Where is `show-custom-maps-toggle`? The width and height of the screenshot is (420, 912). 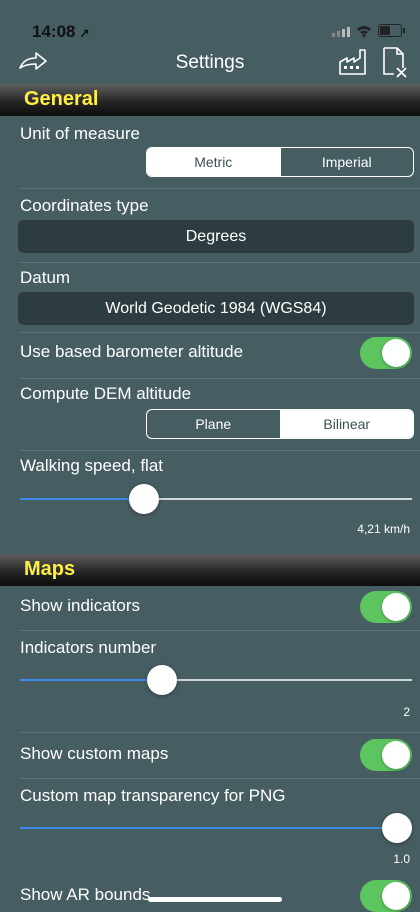
show-custom-maps-toggle is located at coordinates (386, 755).